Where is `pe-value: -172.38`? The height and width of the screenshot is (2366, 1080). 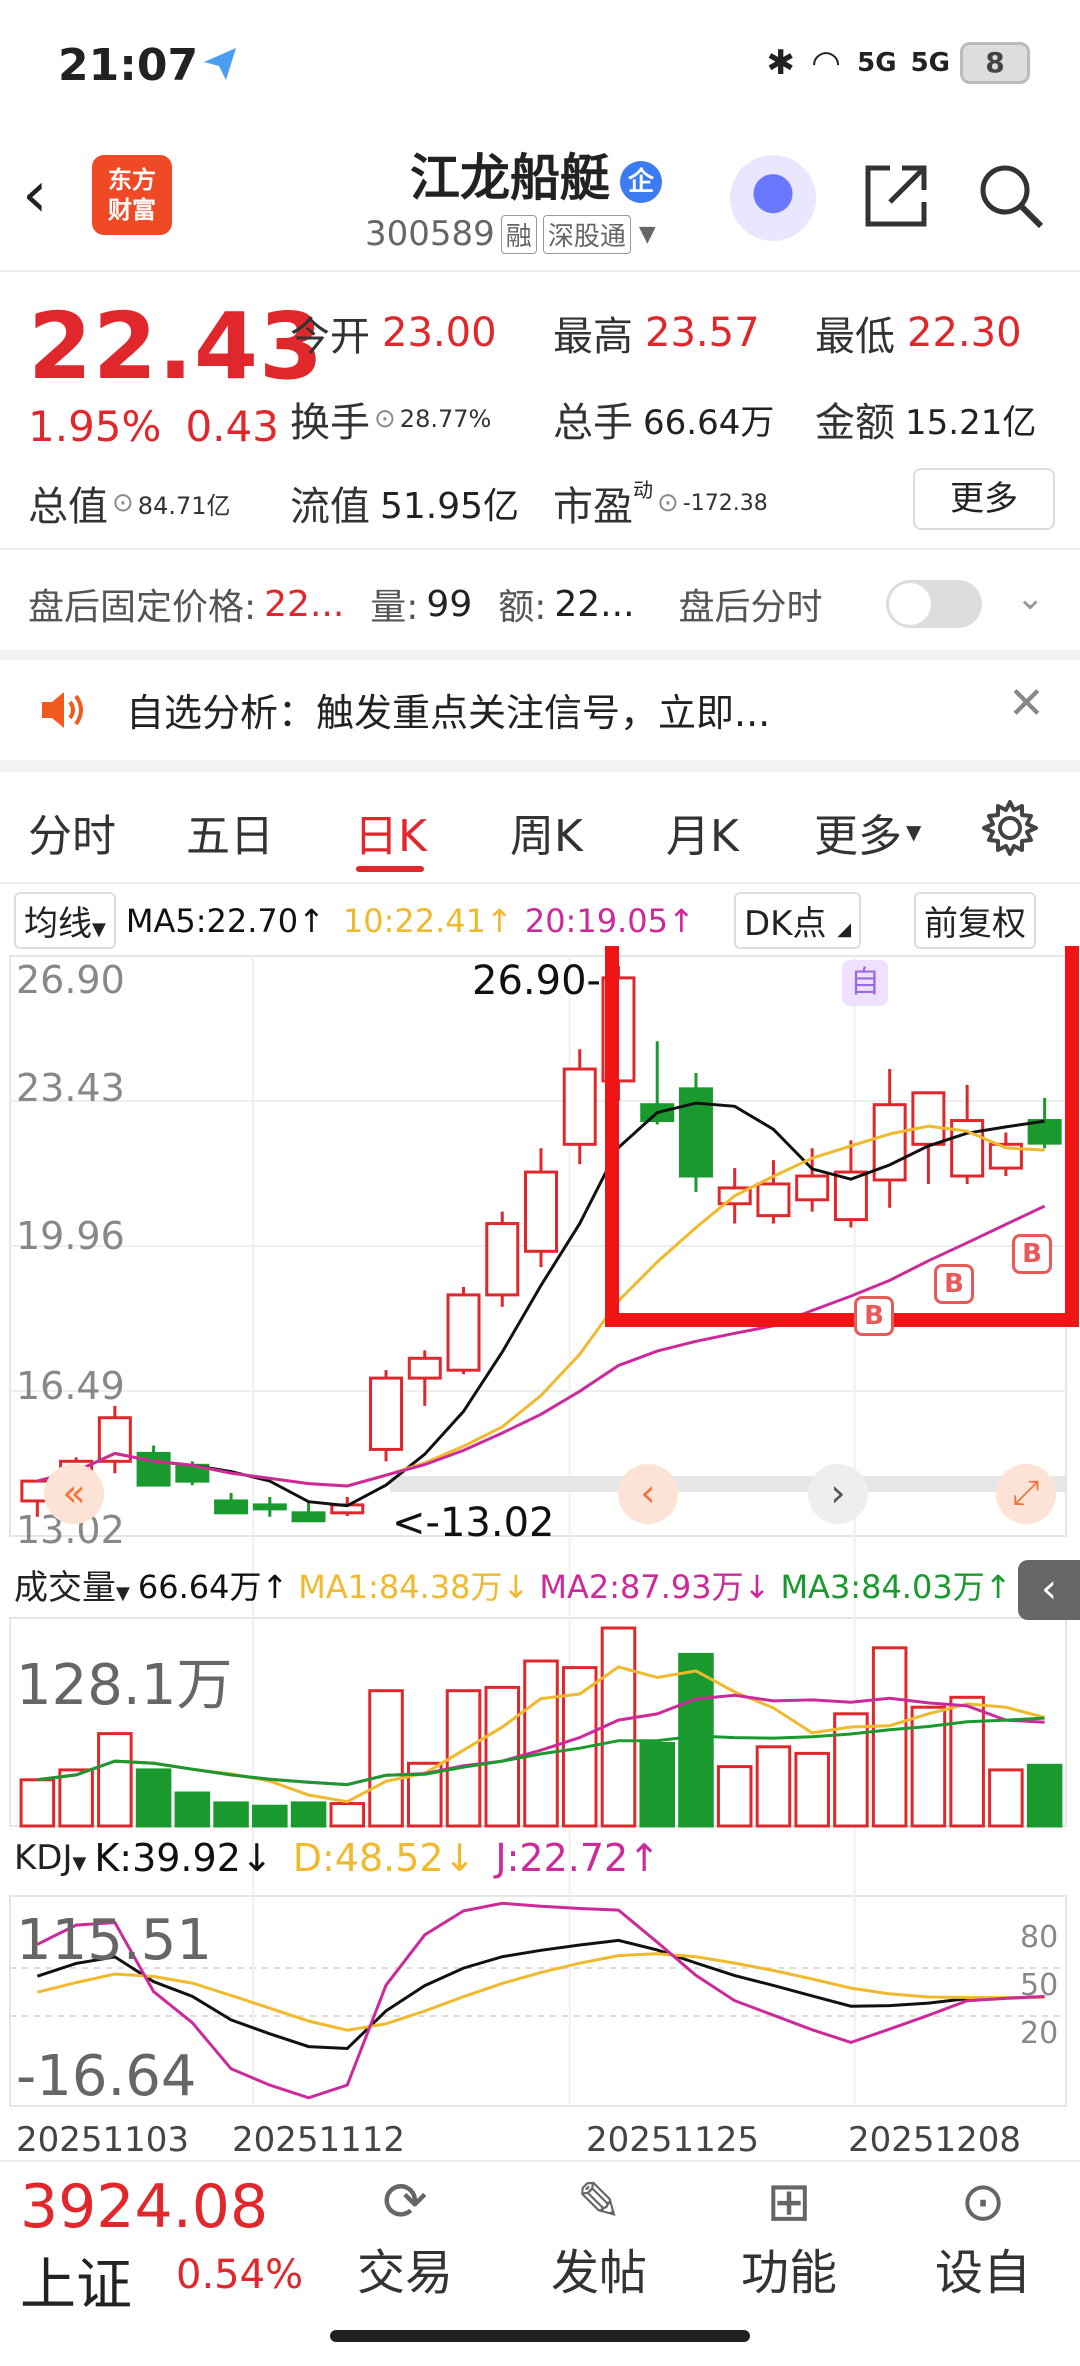
pe-value: -172.38 is located at coordinates (725, 503).